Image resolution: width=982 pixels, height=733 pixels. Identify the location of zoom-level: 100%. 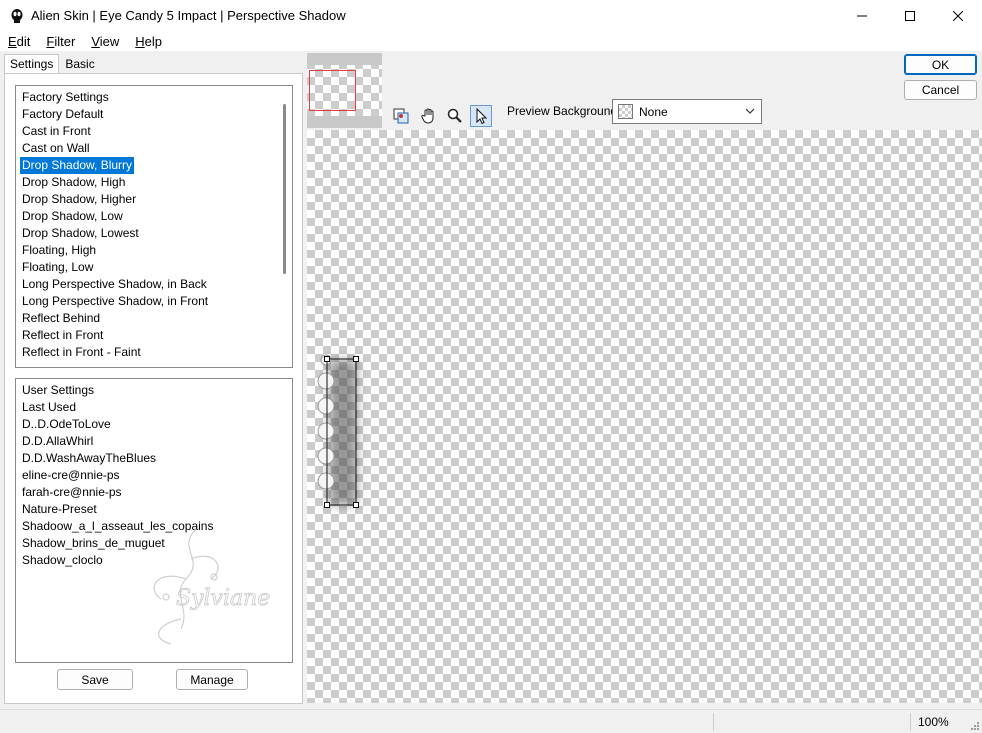
(933, 722).